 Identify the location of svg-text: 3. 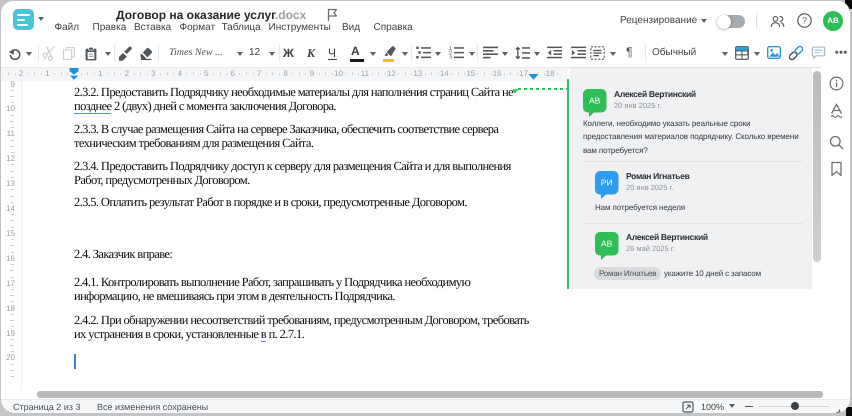
(450, 57).